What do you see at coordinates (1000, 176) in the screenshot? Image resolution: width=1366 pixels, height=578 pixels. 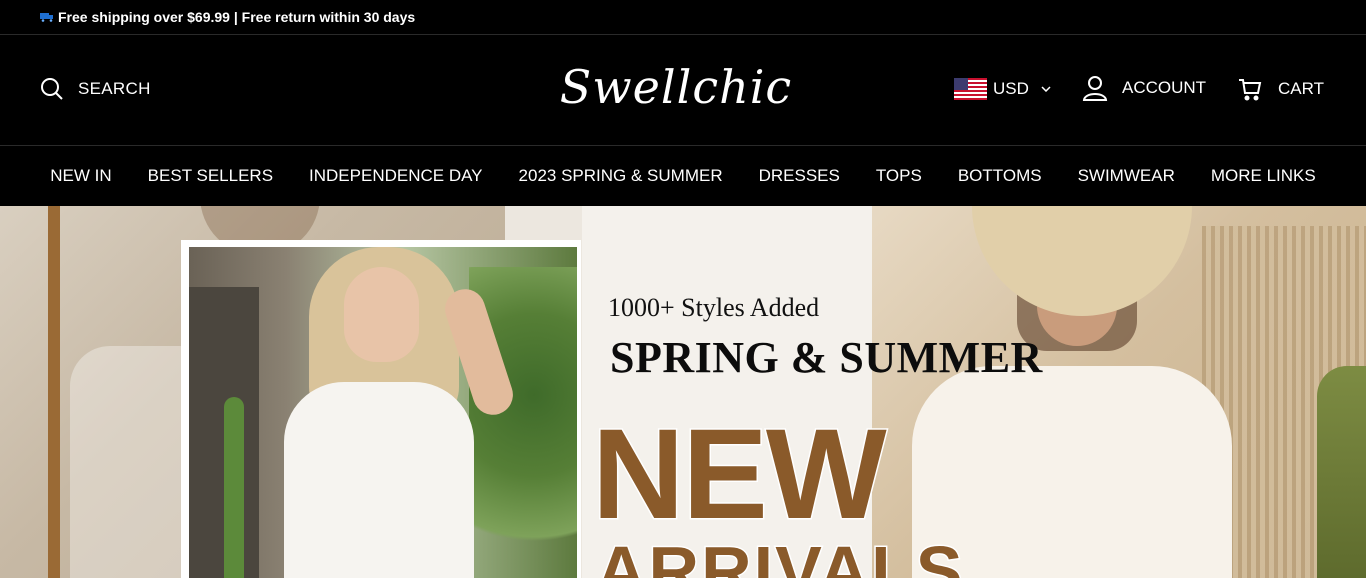 I see `nav-item-bottoms: BOTTOMS` at bounding box center [1000, 176].